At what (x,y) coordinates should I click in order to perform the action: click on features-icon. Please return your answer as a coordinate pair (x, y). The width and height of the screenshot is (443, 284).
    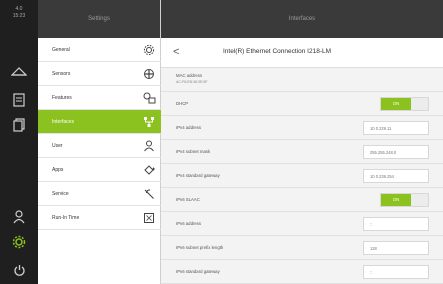
    Looking at the image, I should click on (149, 98).